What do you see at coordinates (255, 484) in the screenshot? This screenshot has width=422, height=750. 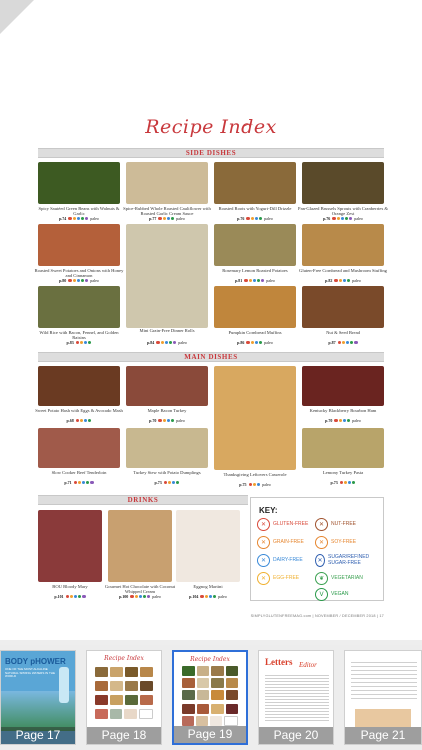 I see `recipe-meta: p.75 paleo` at bounding box center [255, 484].